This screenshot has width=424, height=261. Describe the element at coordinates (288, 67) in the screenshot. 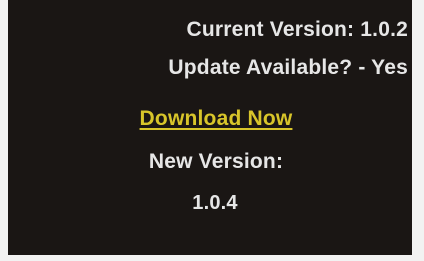

I see `update-available-text: Update Available? - Yes` at that location.